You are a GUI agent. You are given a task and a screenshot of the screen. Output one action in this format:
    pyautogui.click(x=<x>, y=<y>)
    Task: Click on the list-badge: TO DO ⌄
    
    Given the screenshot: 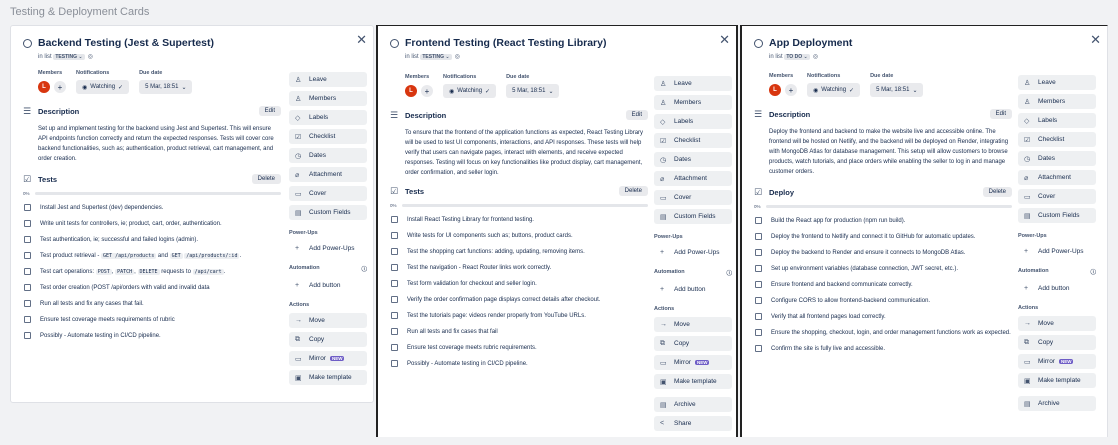 What is the action you would take?
    pyautogui.click(x=797, y=57)
    